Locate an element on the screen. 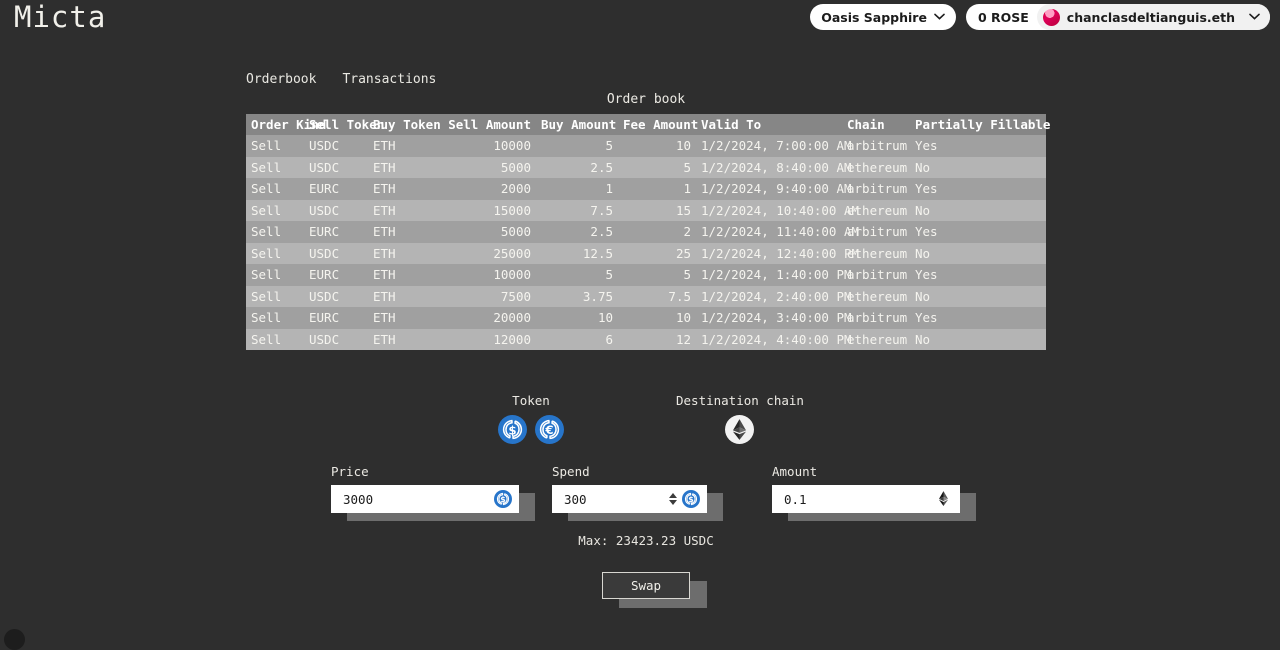 Image resolution: width=1280 pixels, height=650 pixels. swap-button-wrapper: Swap is located at coordinates (646, 585).